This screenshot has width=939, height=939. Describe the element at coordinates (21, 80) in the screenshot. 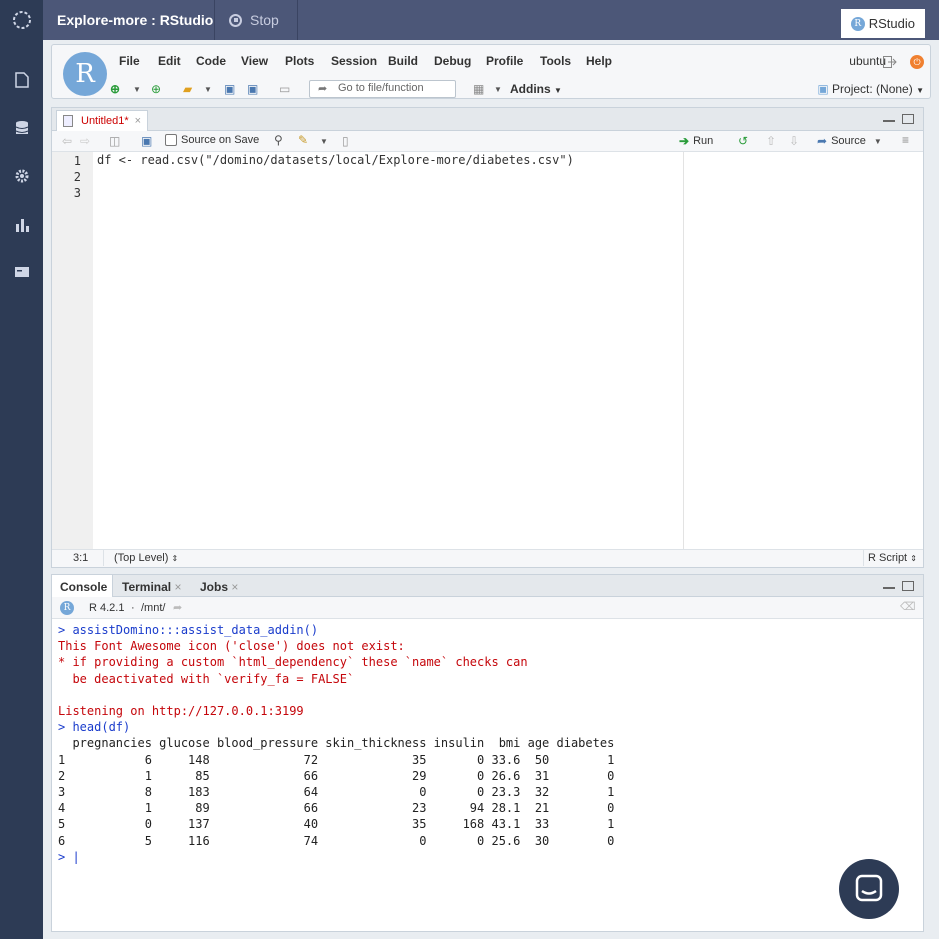

I see `file-icon` at that location.